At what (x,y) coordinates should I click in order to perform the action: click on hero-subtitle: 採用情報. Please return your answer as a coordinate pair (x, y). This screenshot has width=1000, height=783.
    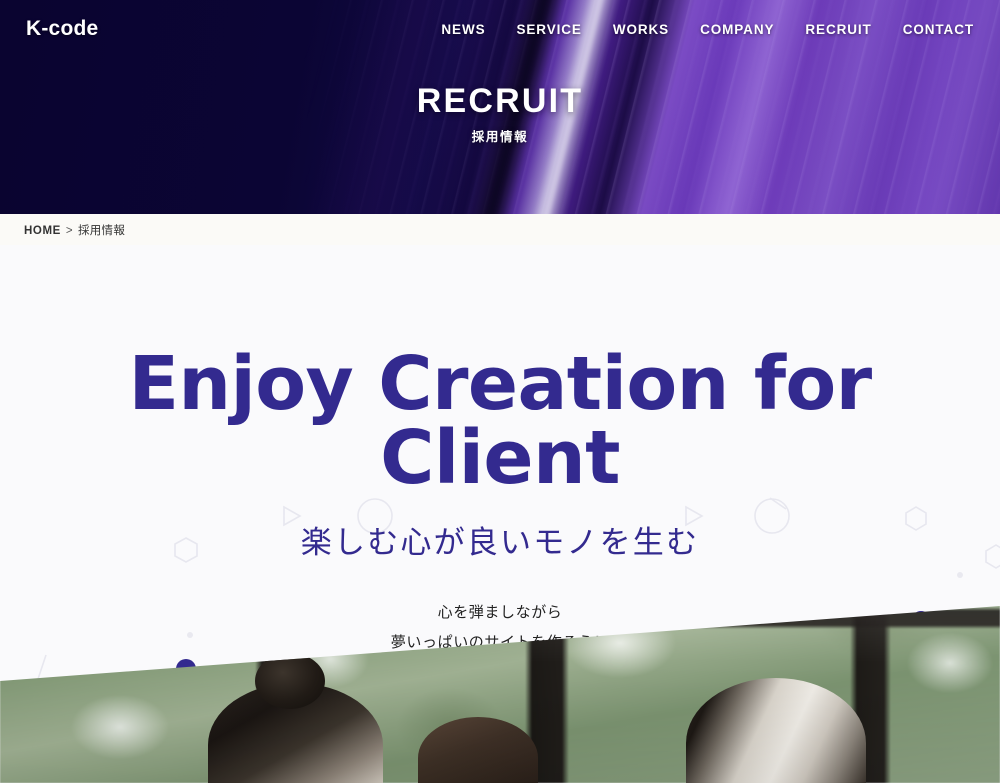
    Looking at the image, I should click on (500, 136).